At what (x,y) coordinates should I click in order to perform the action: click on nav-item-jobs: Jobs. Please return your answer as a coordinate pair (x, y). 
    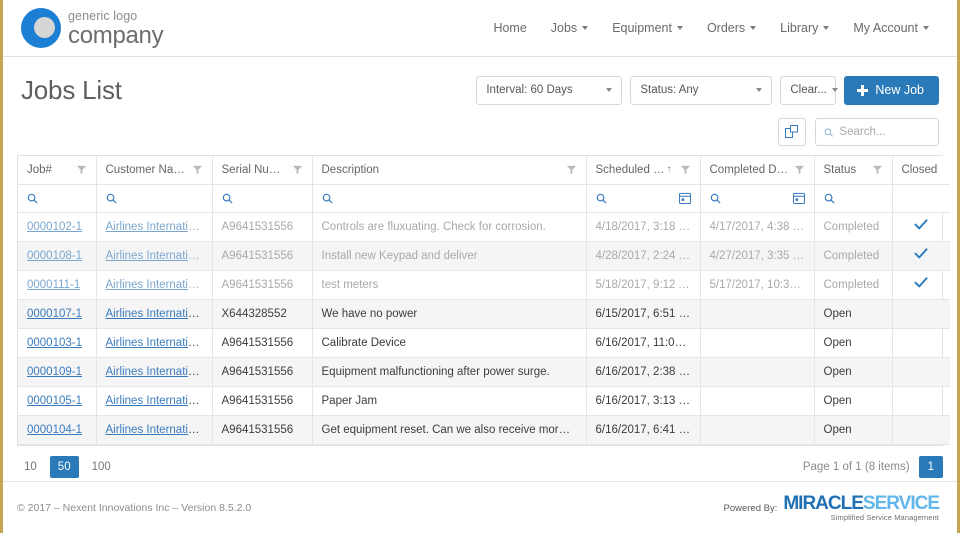
    Looking at the image, I should click on (570, 28).